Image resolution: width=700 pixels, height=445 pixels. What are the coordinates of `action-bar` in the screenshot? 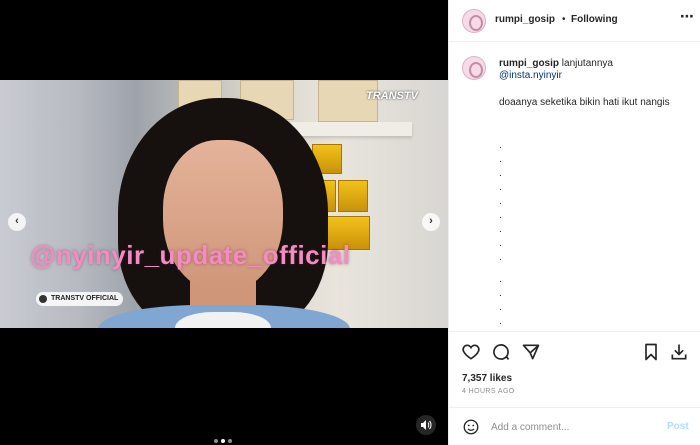 It's located at (574, 351).